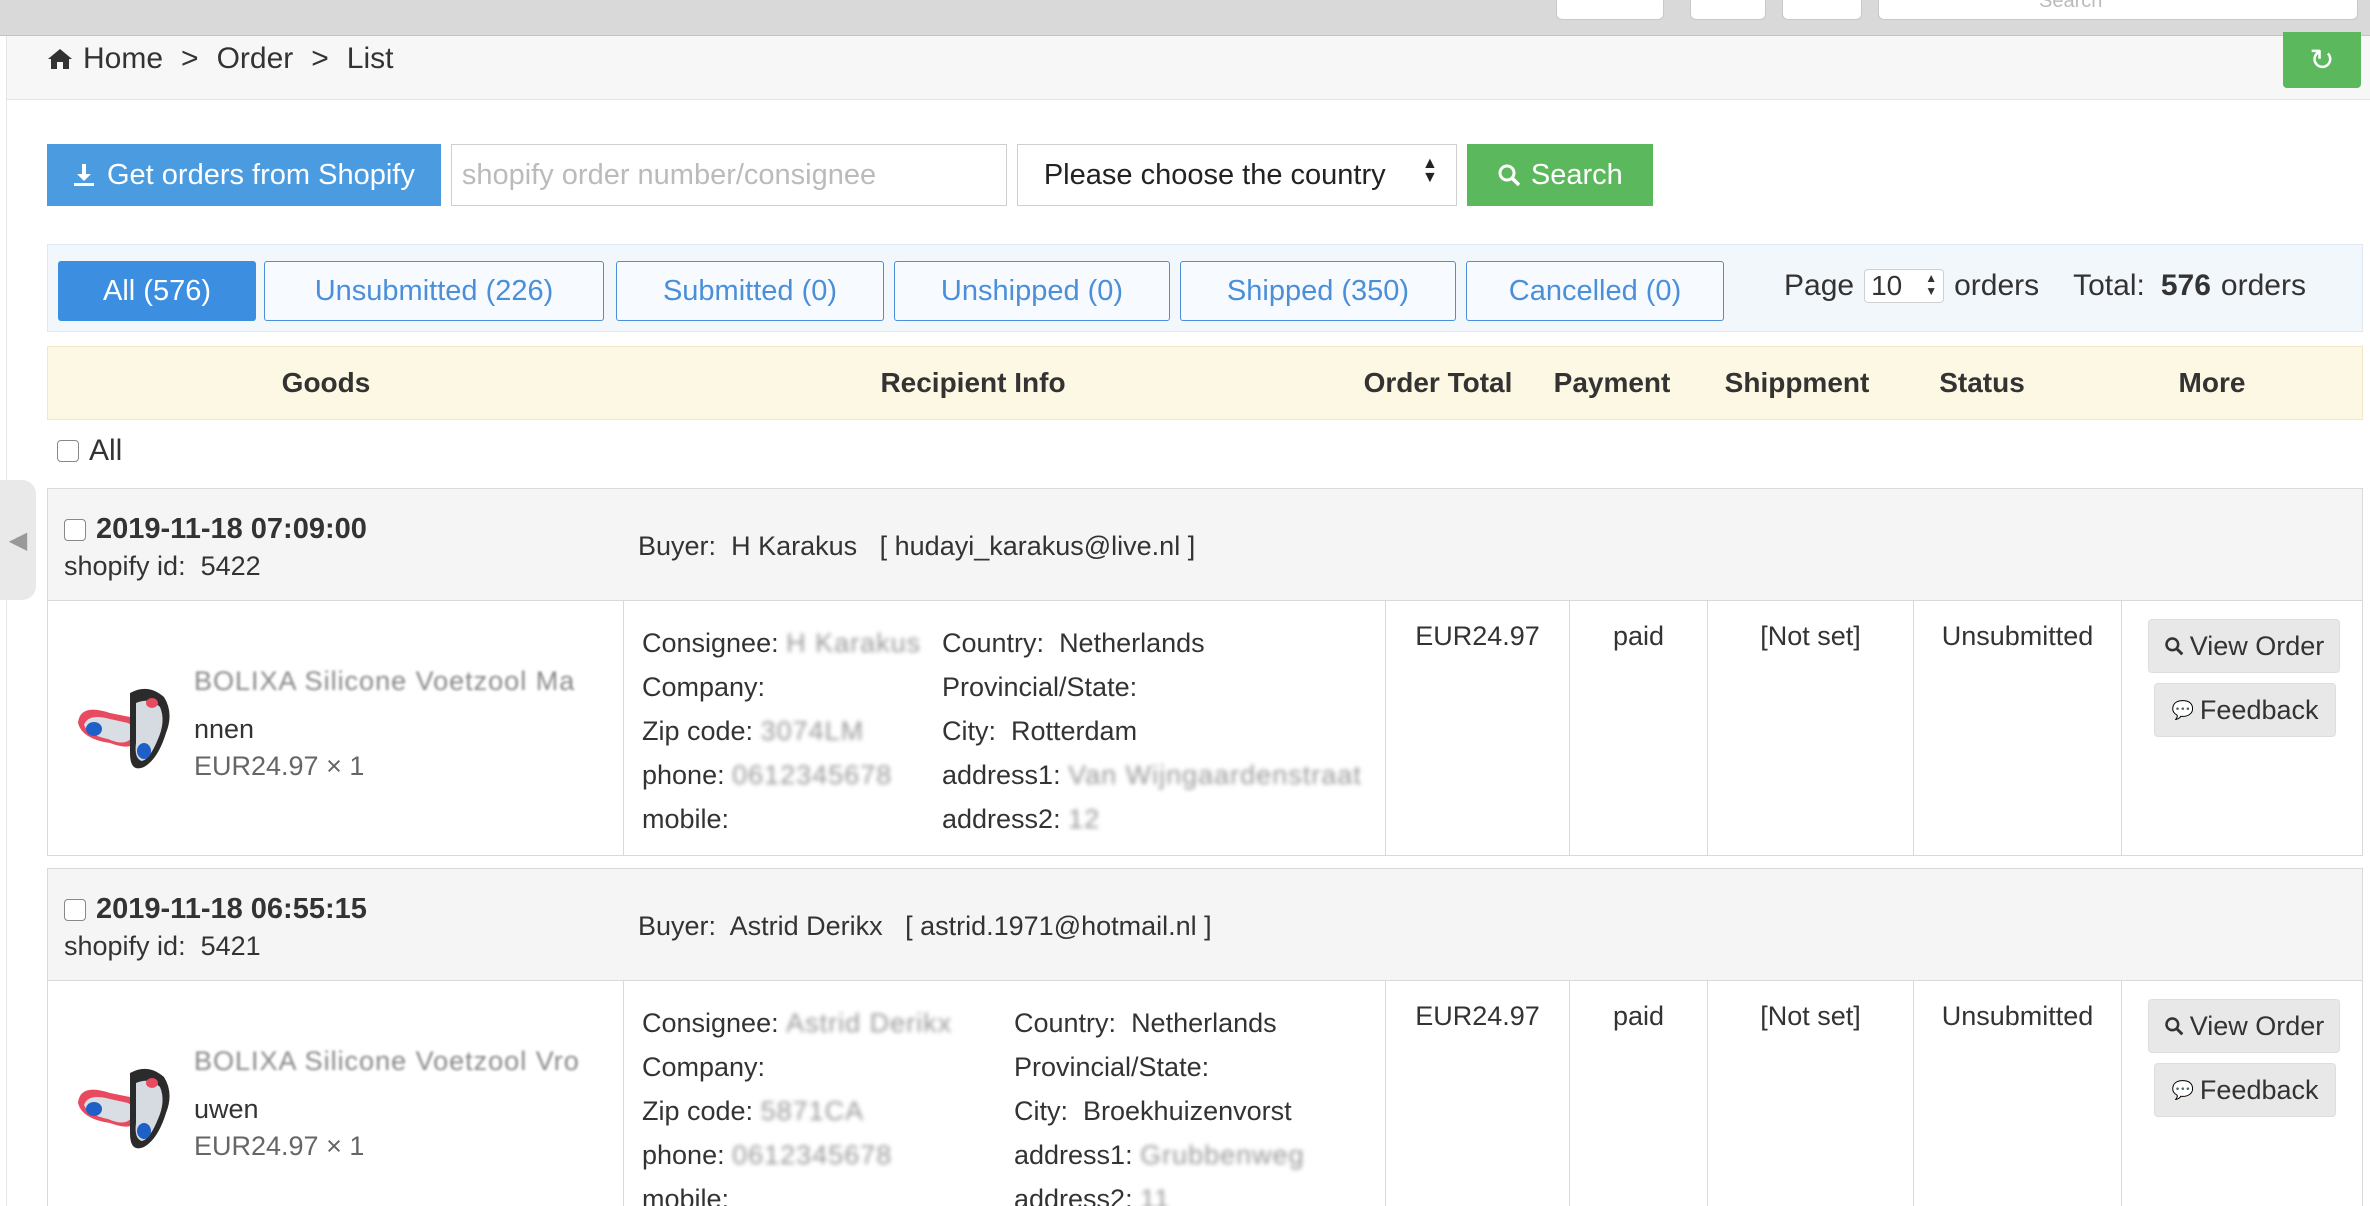  Describe the element at coordinates (1610, 10) in the screenshot. I see `edit-dropdown-button` at that location.